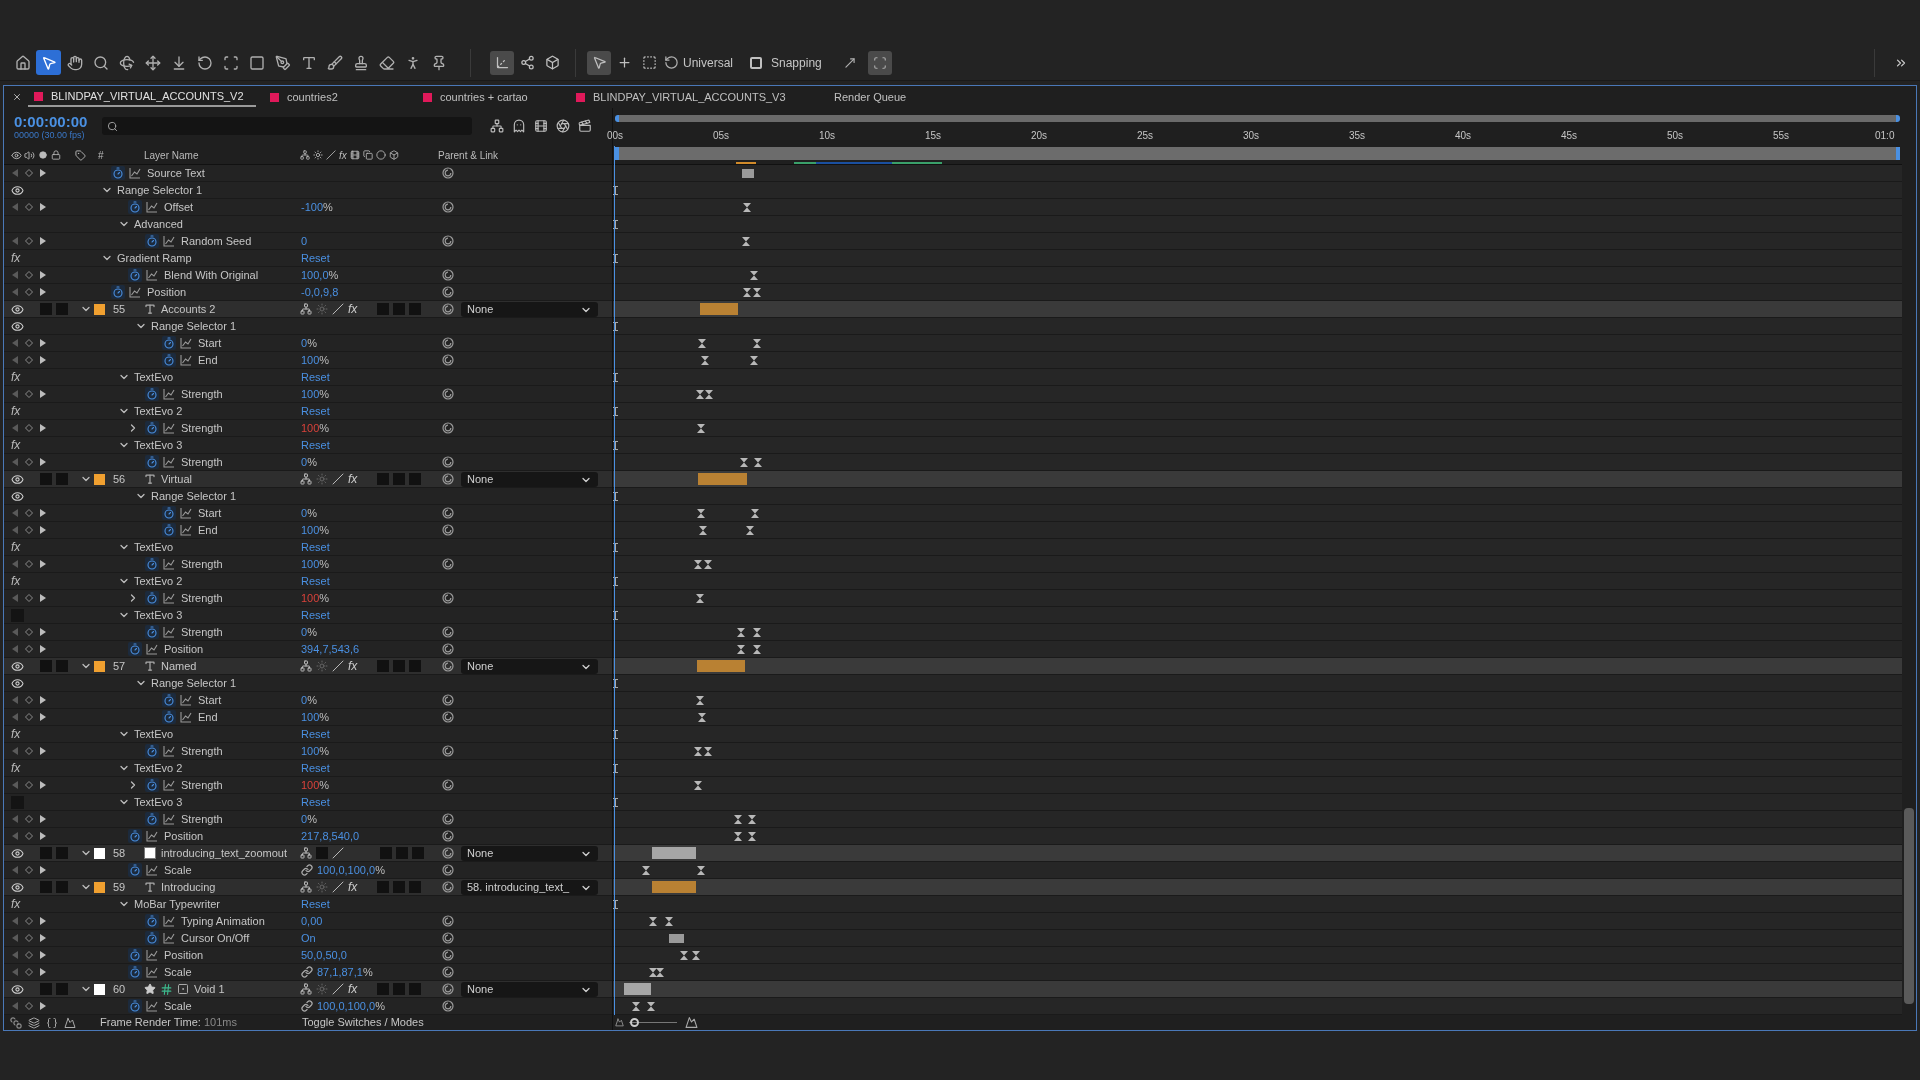  What do you see at coordinates (48, 62) in the screenshot?
I see `pointer-icon` at bounding box center [48, 62].